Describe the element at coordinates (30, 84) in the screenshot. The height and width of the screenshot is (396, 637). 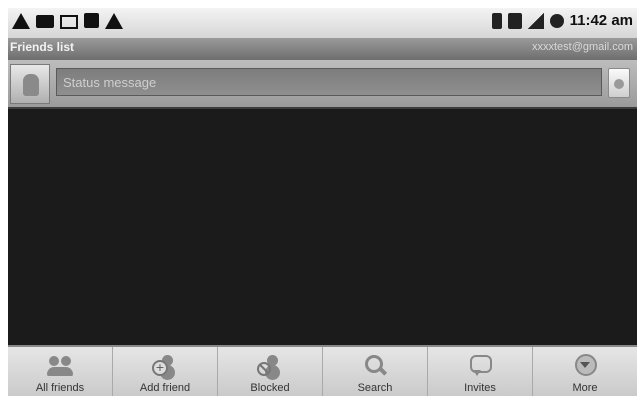
I see `android-avatar-icon` at that location.